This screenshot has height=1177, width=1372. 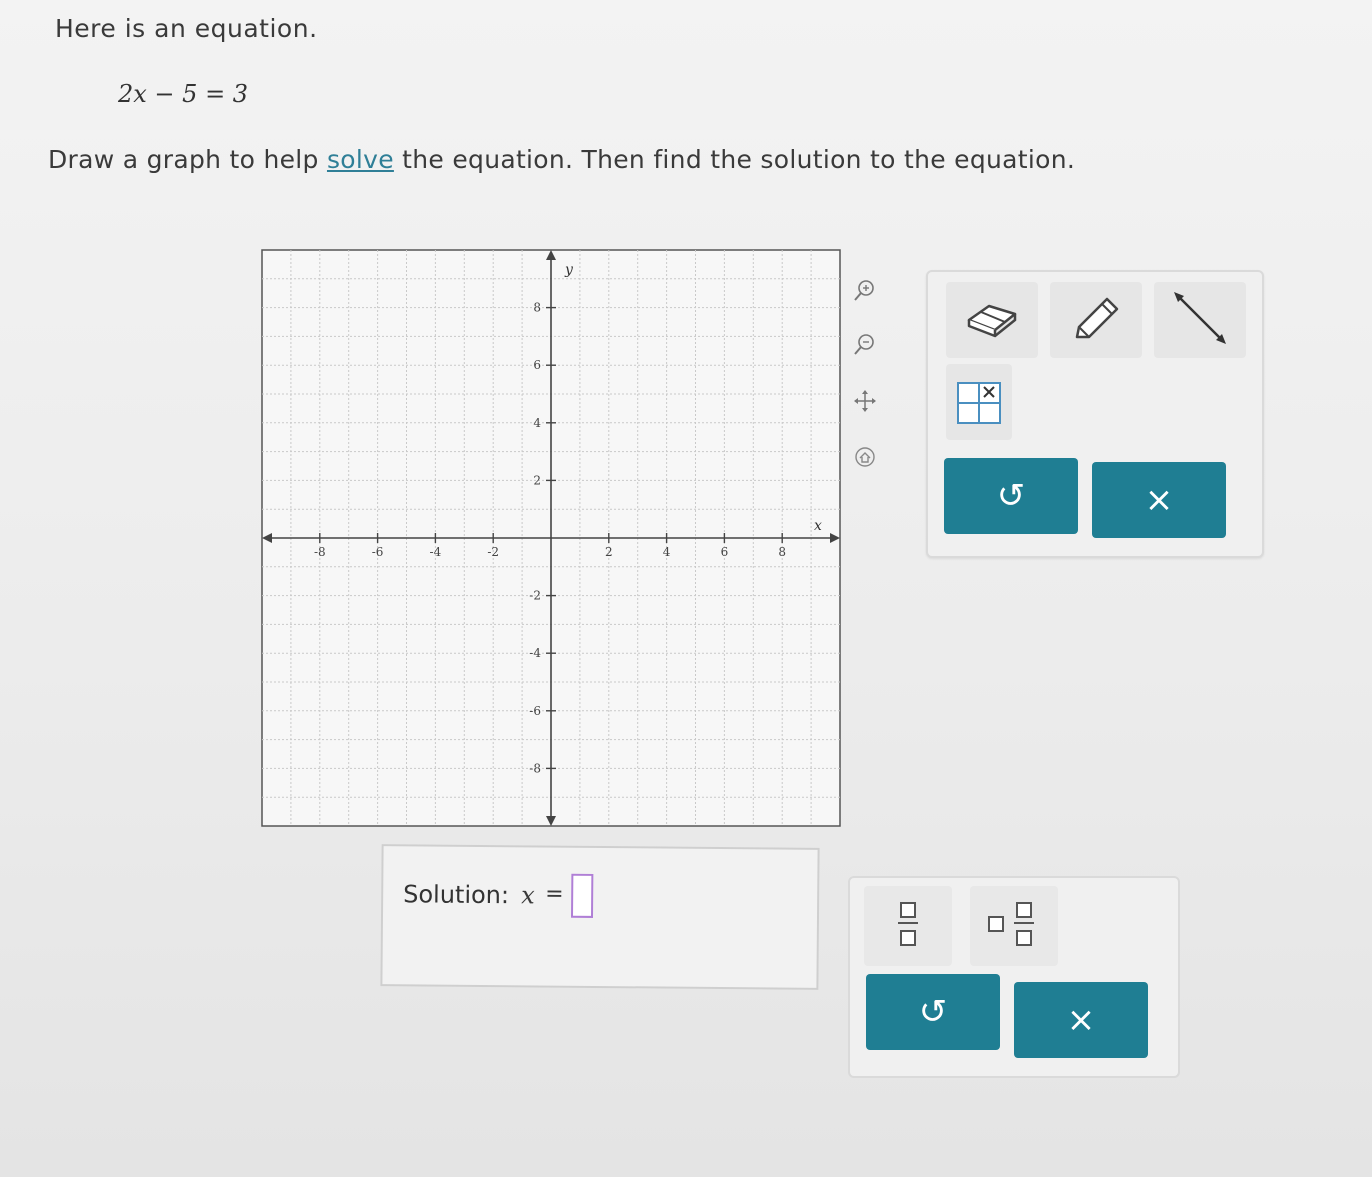 I want to click on move-icon, so click(x=865, y=401).